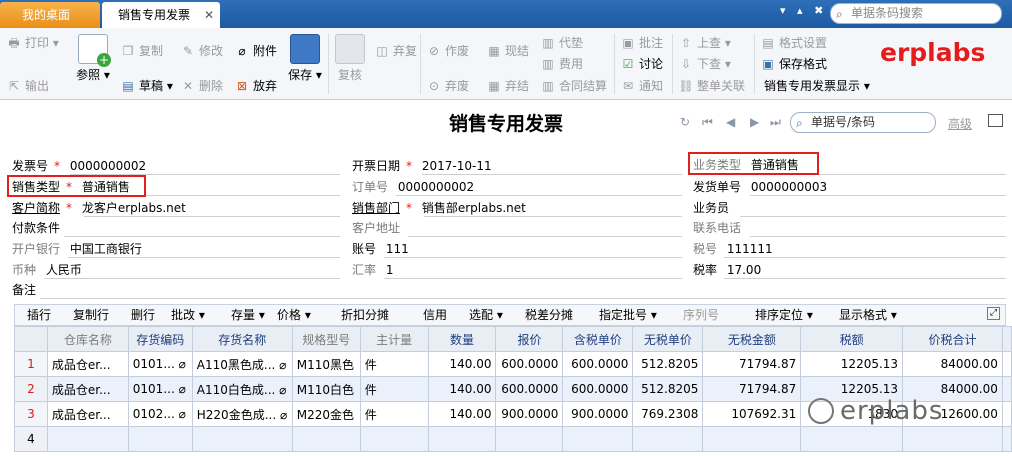 Image resolution: width=1012 pixels, height=456 pixels. I want to click on minimize-icon: ▴, so click(800, 10).